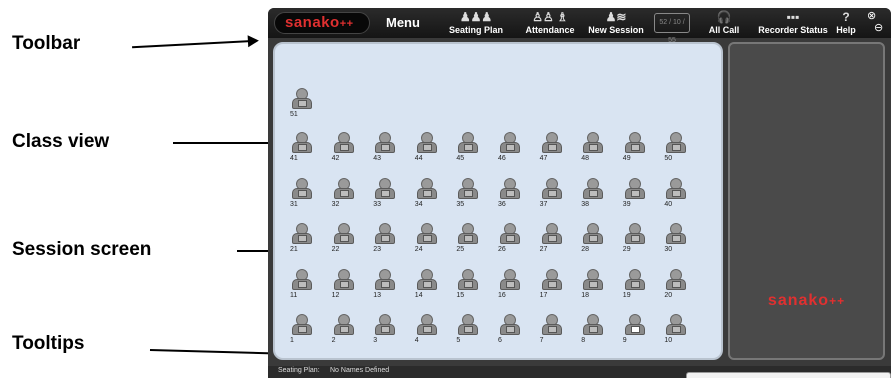 The height and width of the screenshot is (378, 891). I want to click on student-seat: 17, so click(552, 286).